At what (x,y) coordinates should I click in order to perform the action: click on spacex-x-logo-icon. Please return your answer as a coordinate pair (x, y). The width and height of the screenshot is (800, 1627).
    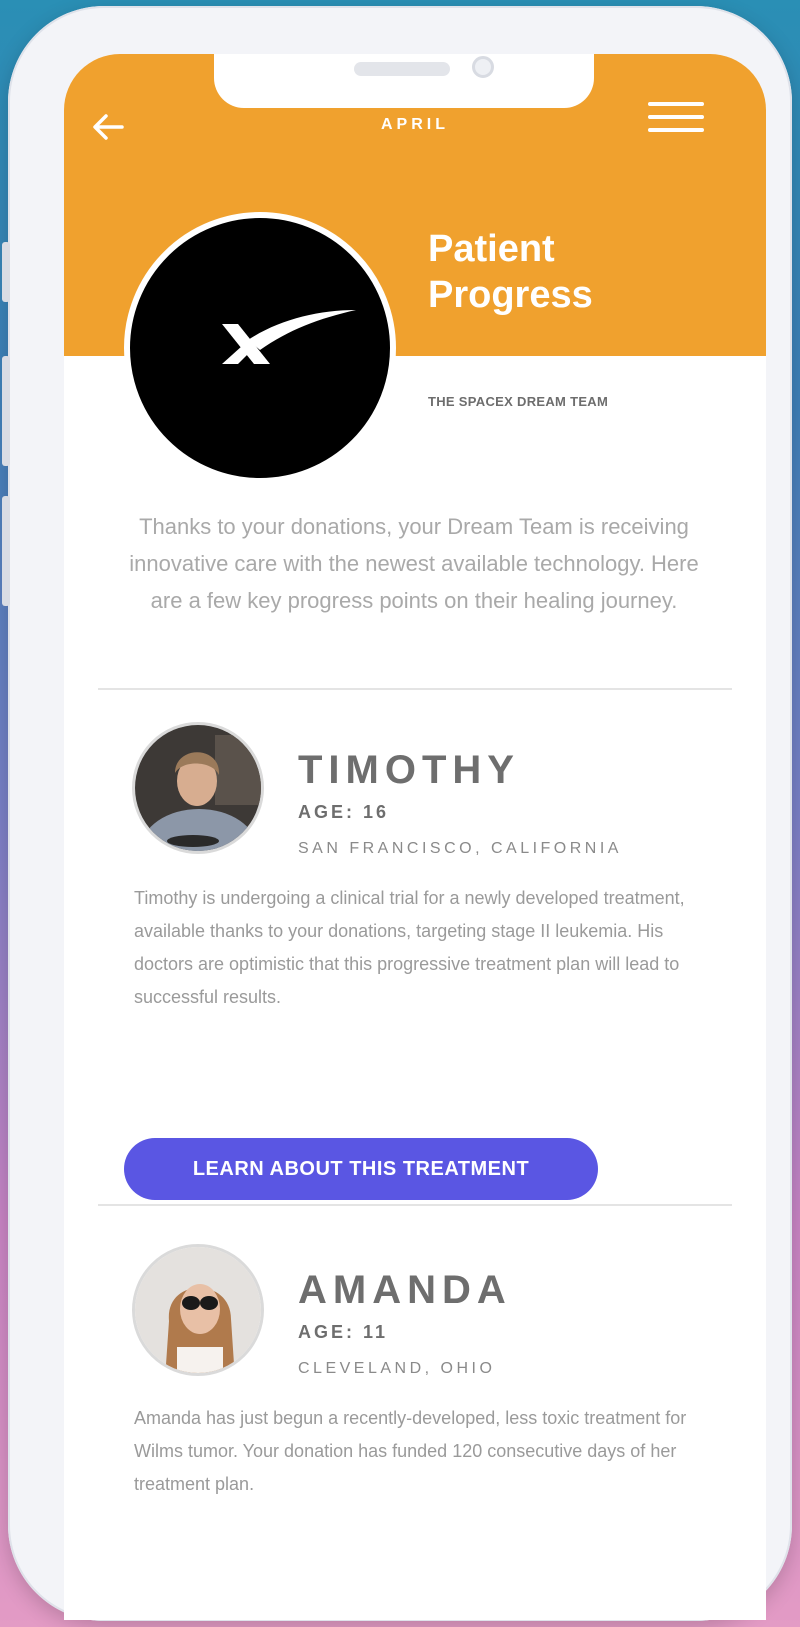
    Looking at the image, I should click on (289, 337).